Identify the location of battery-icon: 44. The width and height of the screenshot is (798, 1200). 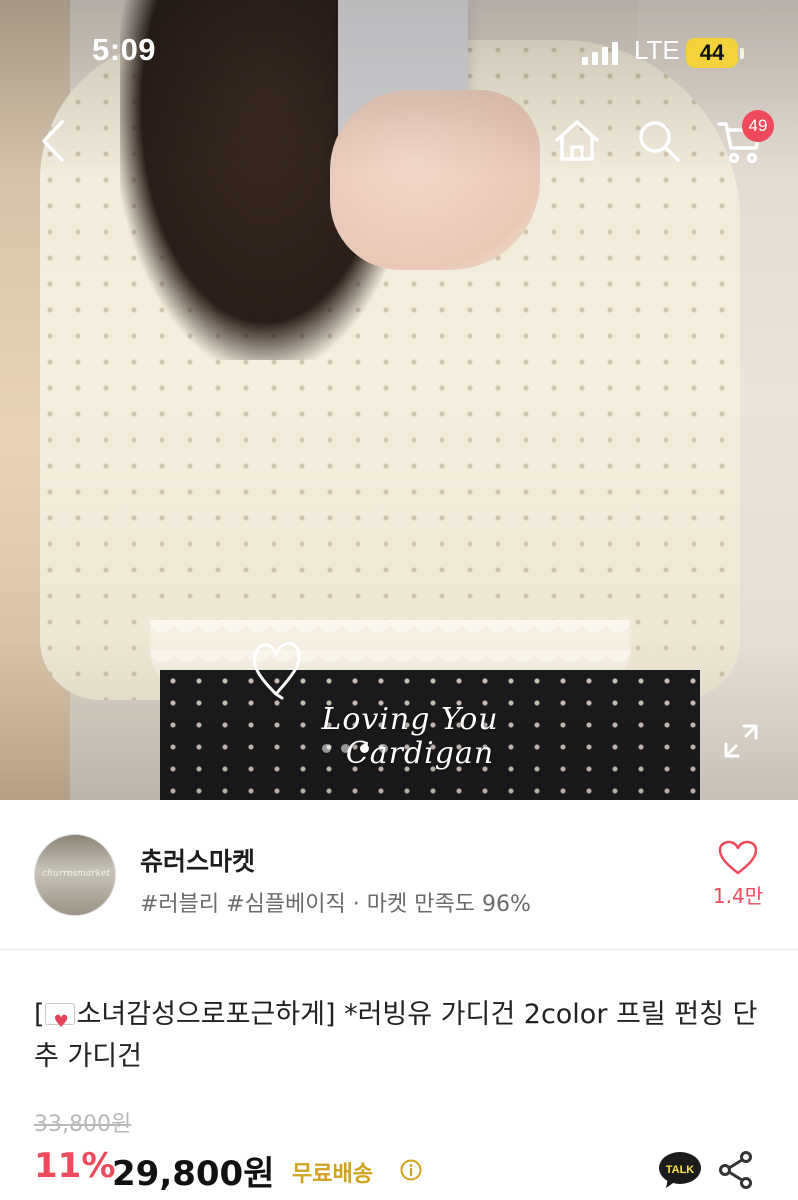
(712, 53).